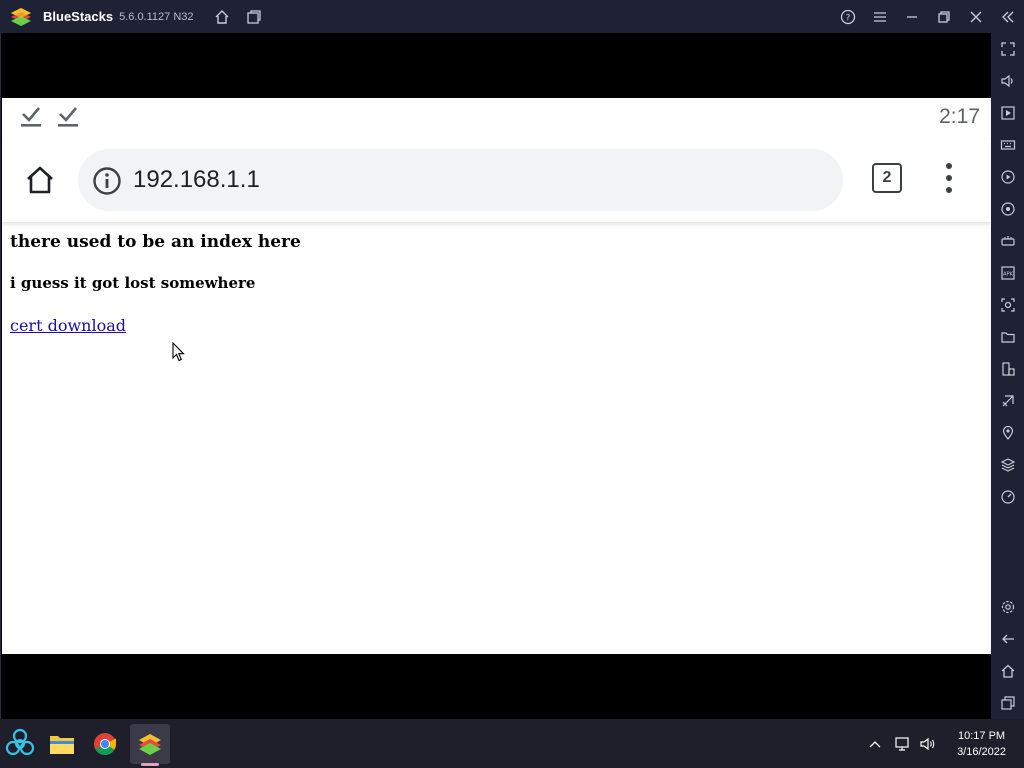  Describe the element at coordinates (68, 325) in the screenshot. I see `cert-download-link: cert download` at that location.